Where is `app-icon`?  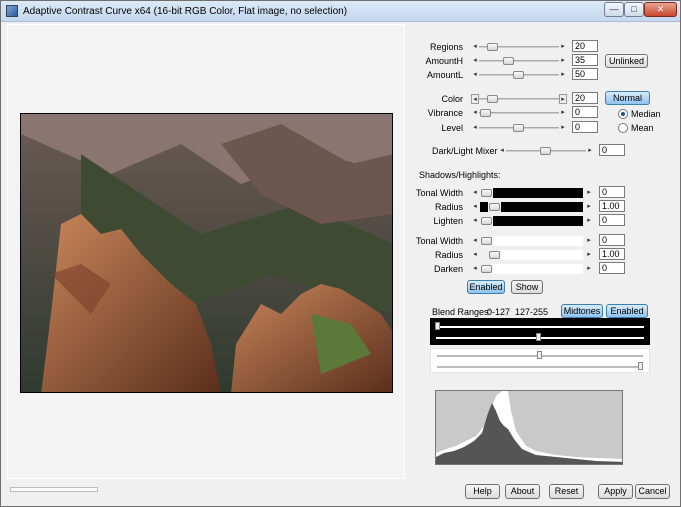 app-icon is located at coordinates (12, 11).